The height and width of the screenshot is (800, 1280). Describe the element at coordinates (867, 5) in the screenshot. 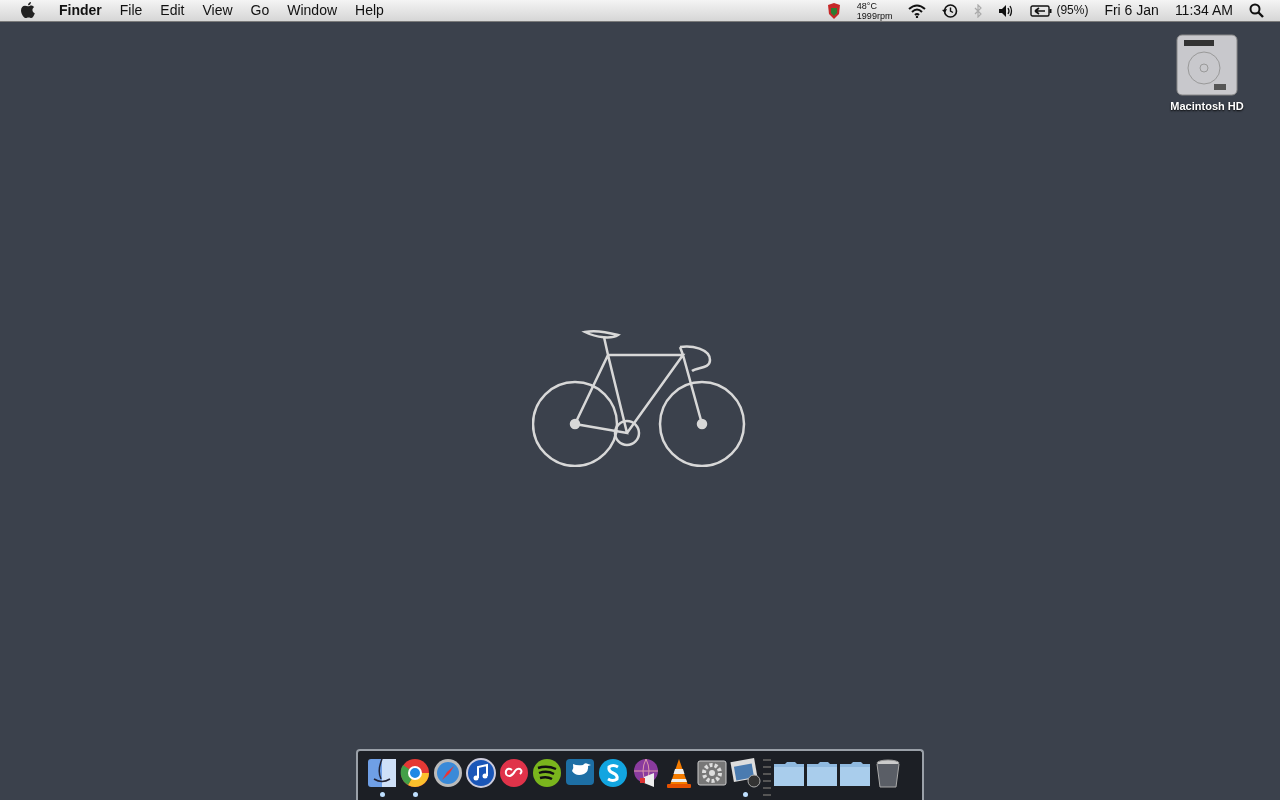

I see `temperature-reading: 48°C` at that location.